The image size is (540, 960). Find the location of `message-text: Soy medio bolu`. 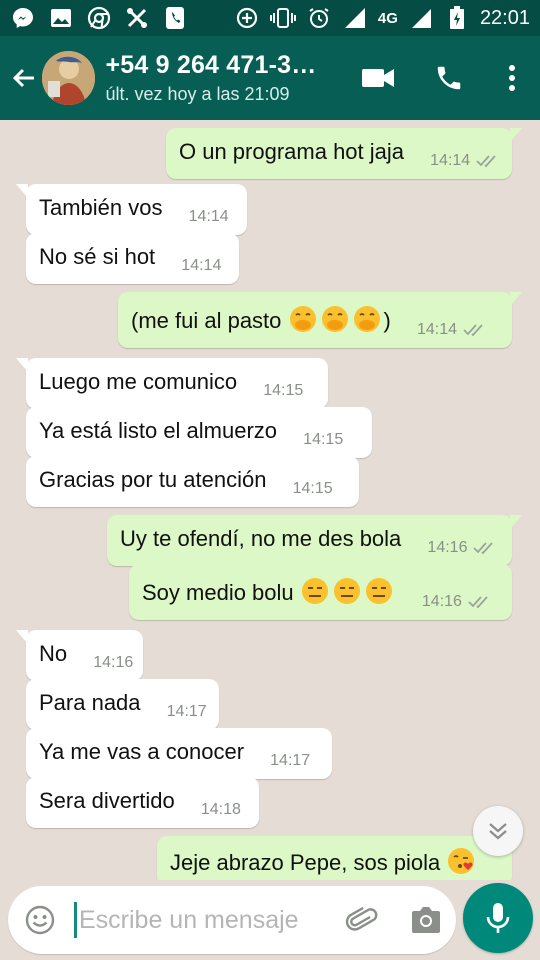

message-text: Soy medio bolu is located at coordinates (218, 592).